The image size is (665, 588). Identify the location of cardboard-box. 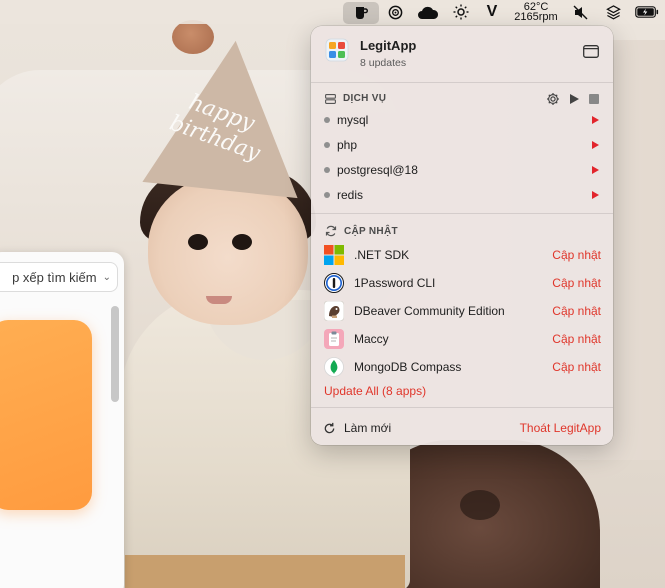
(265, 571).